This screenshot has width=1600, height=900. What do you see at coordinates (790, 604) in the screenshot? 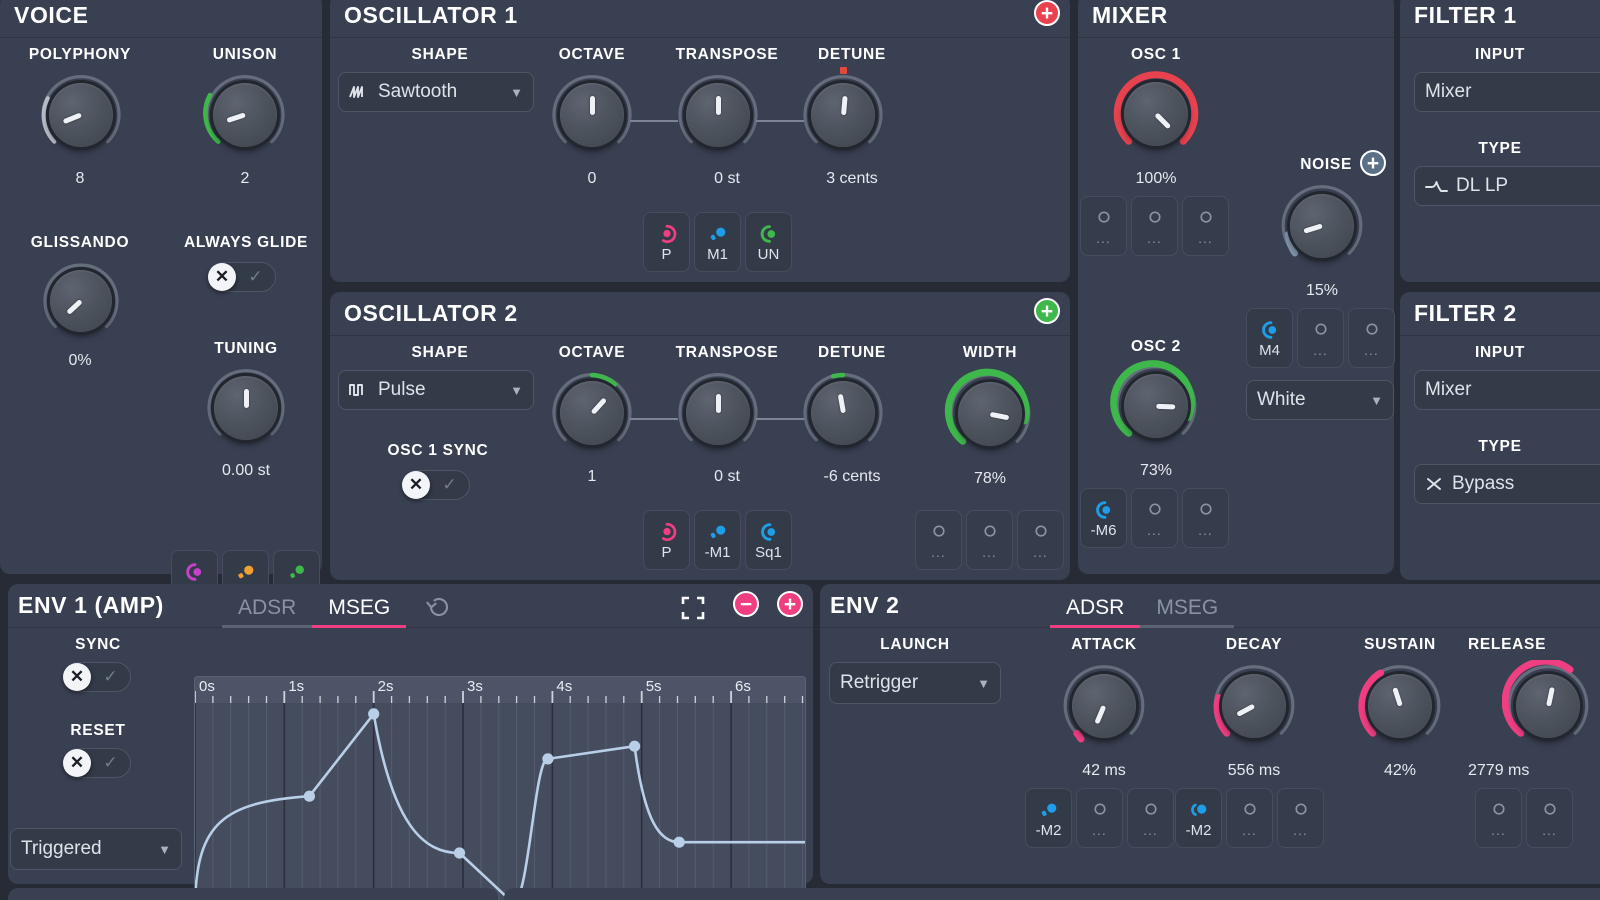
I see `env-1-add-button: +` at bounding box center [790, 604].